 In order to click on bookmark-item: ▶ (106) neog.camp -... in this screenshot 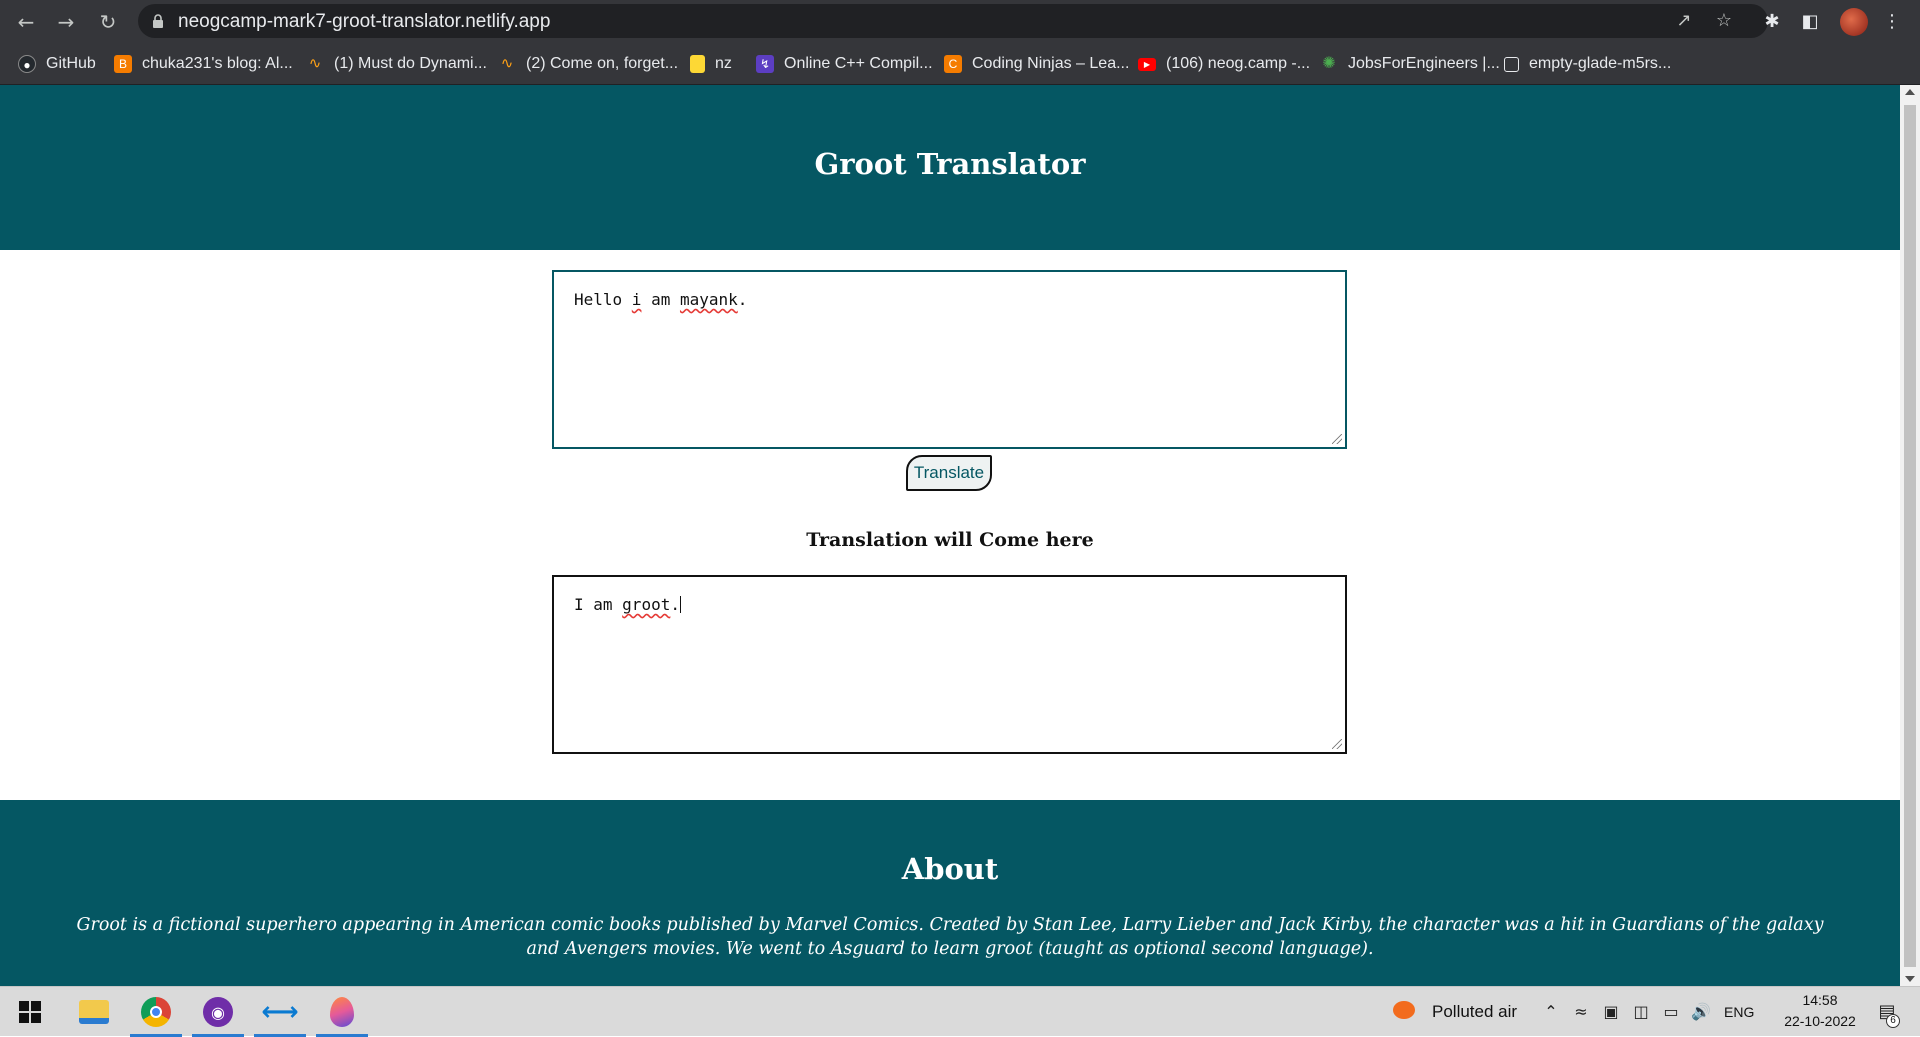, I will do `click(1224, 64)`.